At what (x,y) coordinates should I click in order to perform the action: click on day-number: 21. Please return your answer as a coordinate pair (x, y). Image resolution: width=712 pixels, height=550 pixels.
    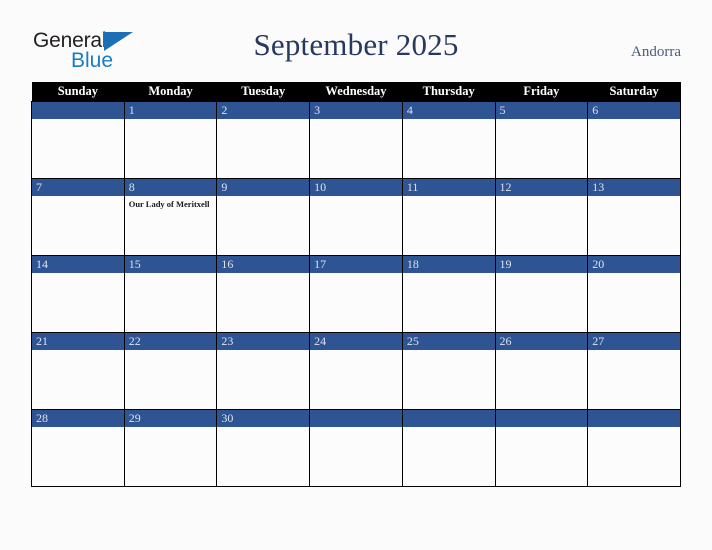
    Looking at the image, I should click on (78, 341).